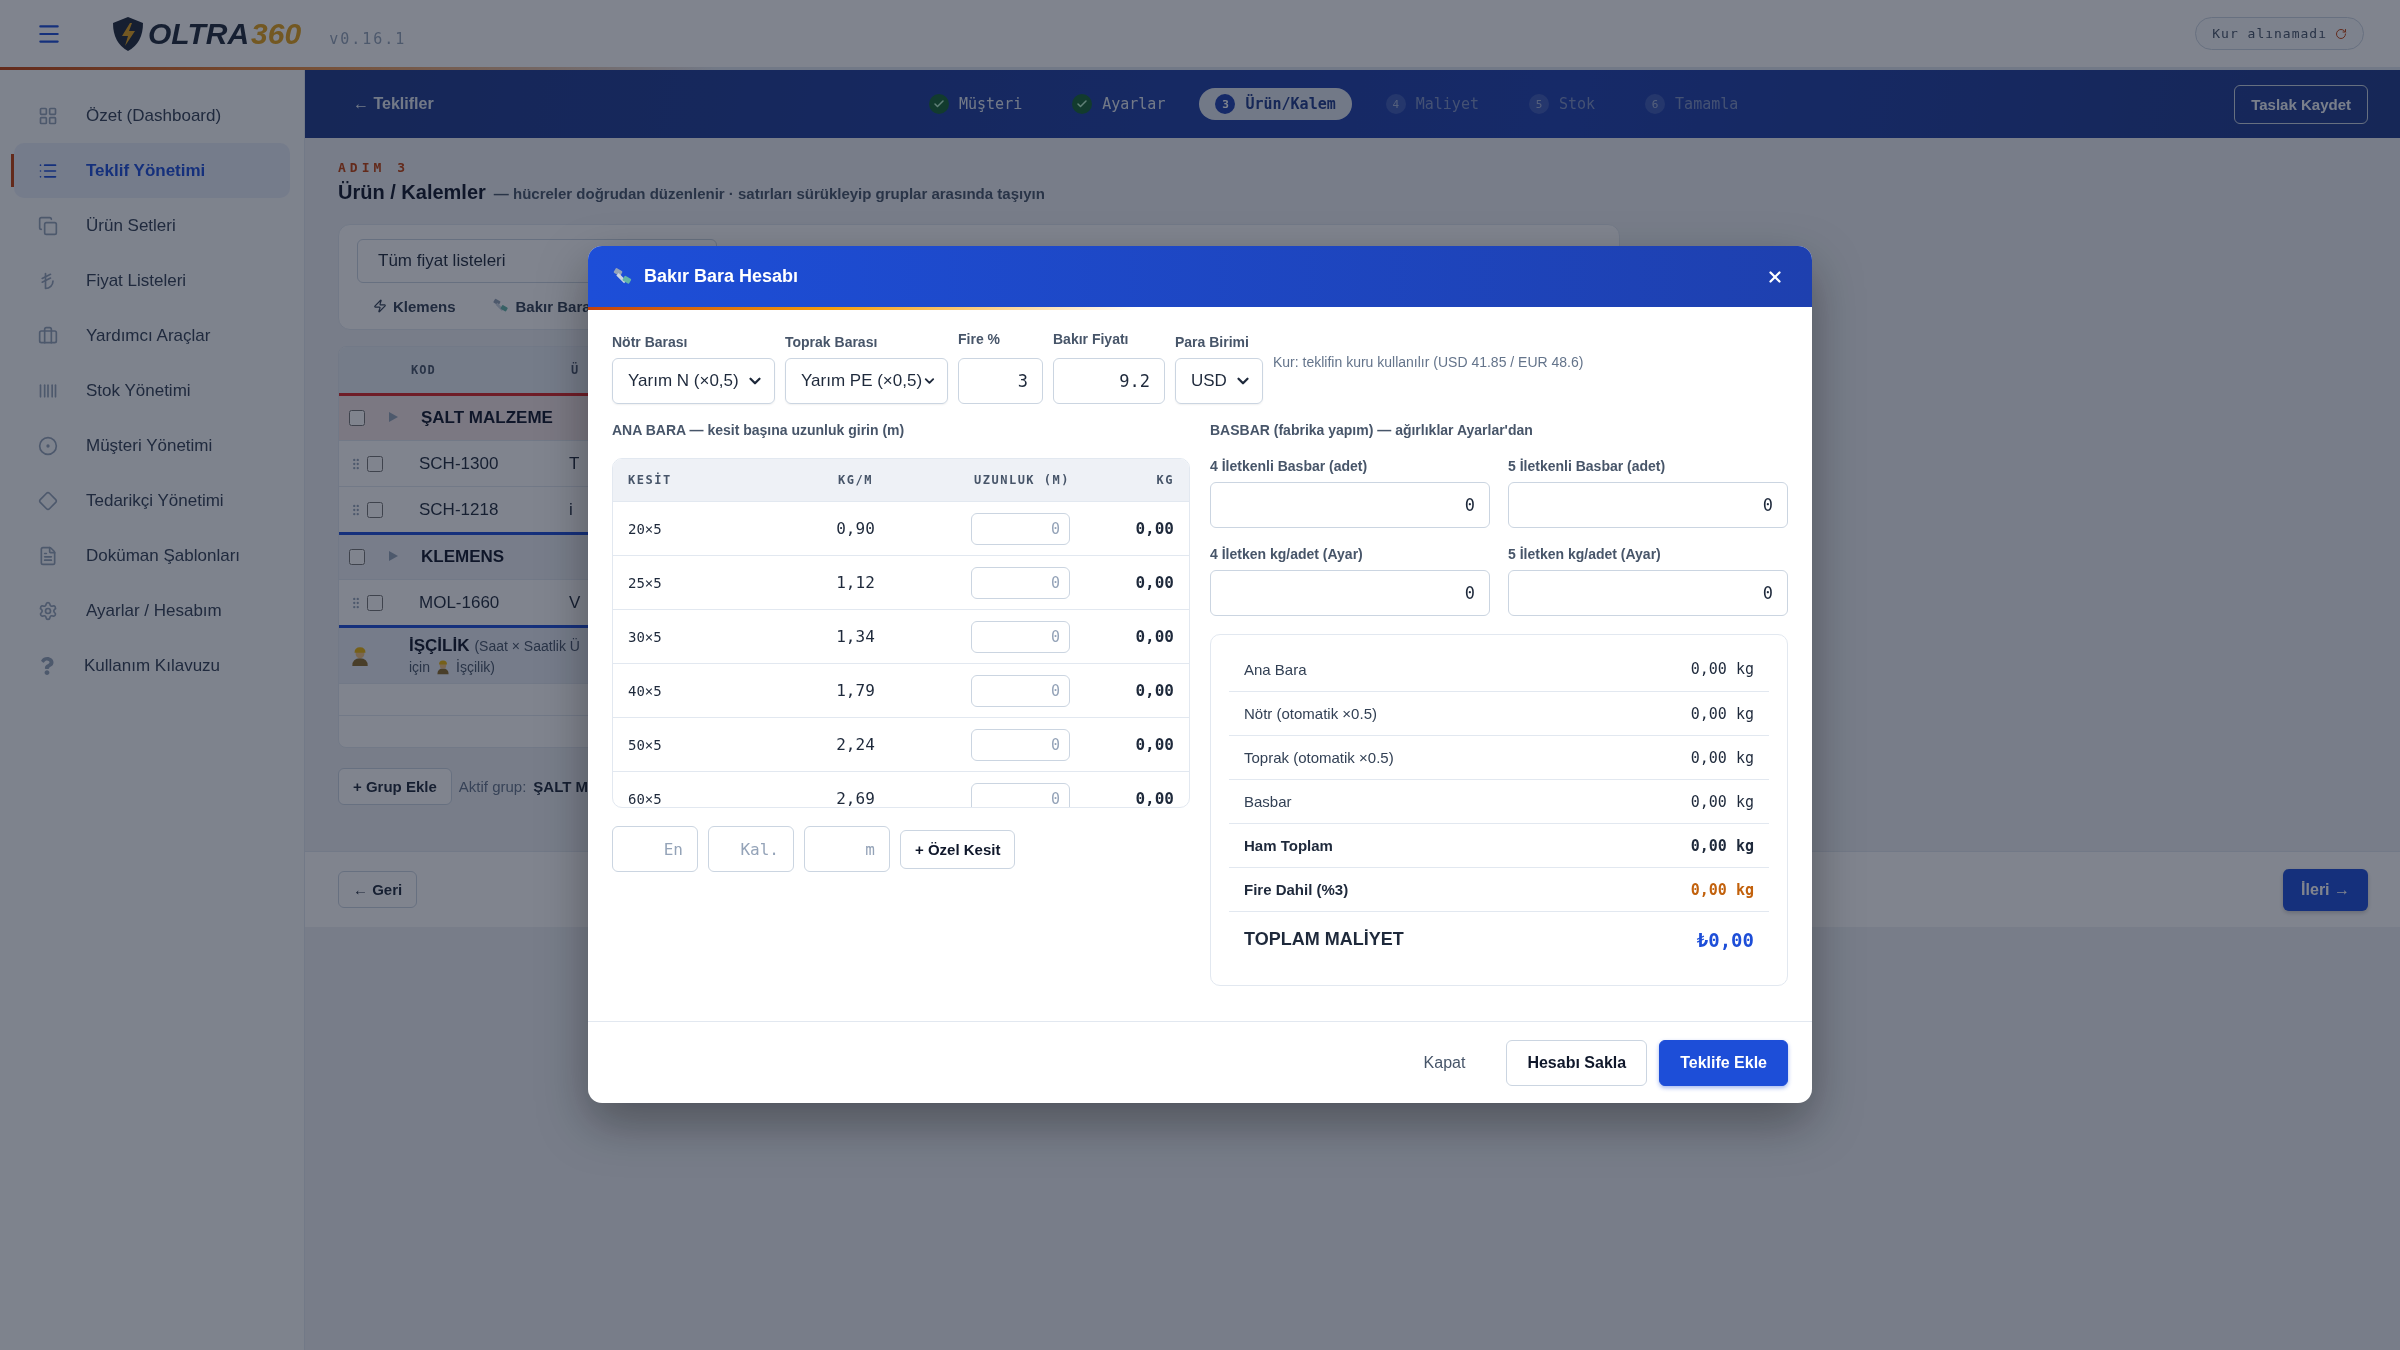  Describe the element at coordinates (759, 430) in the screenshot. I see `section-heading: ANA BARA — kesit başına uzunluk girin (m)` at that location.